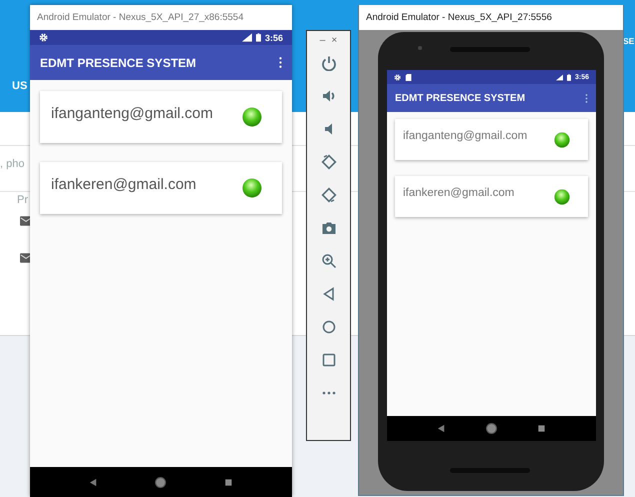  I want to click on volume-up-icon, so click(328, 96).